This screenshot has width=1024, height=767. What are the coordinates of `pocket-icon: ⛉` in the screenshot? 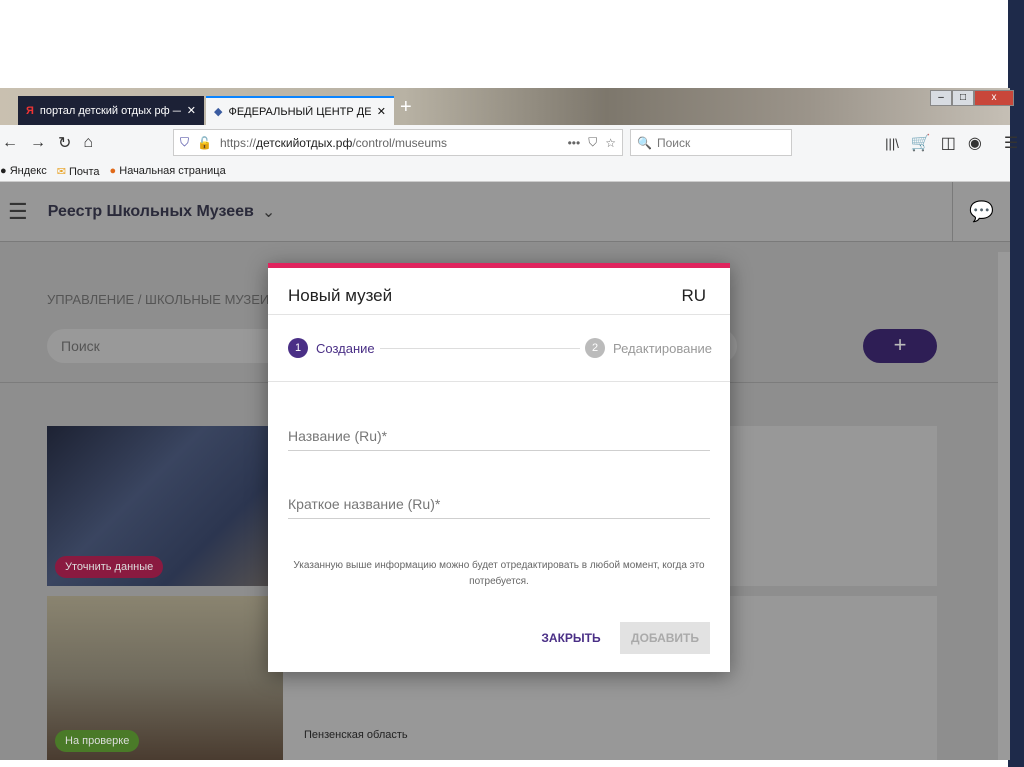 It's located at (592, 142).